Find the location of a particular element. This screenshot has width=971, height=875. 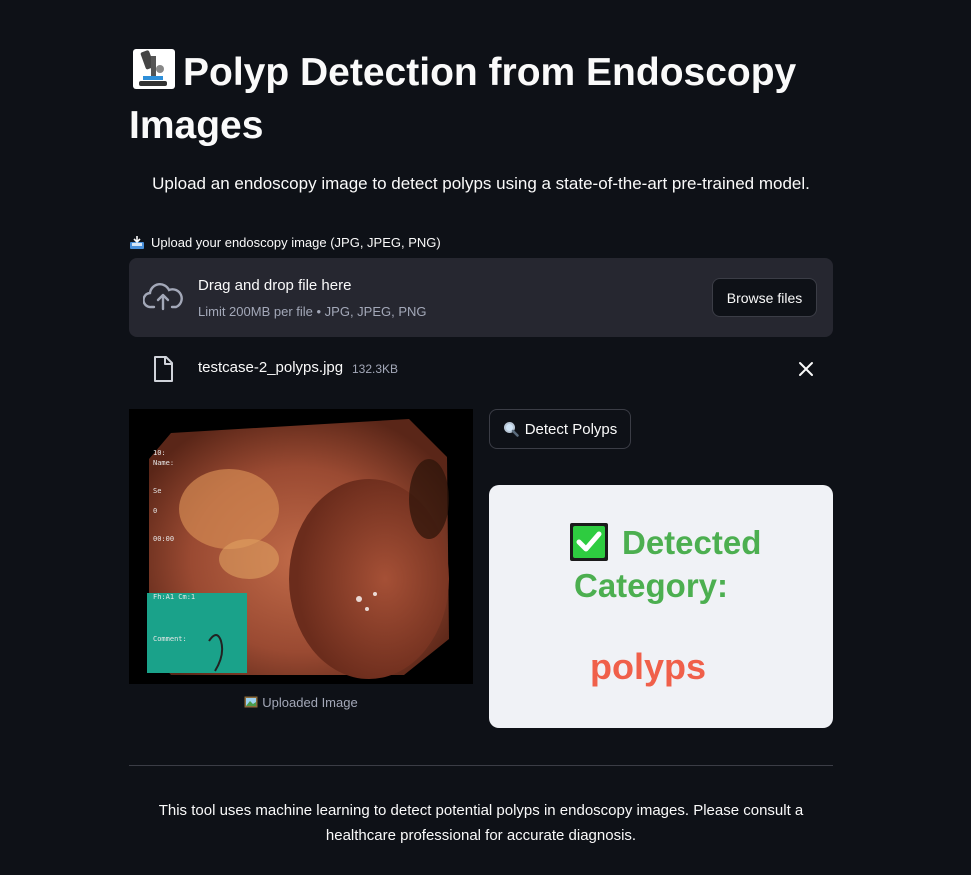

detected-category-label: Detected Category: is located at coordinates (668, 564).